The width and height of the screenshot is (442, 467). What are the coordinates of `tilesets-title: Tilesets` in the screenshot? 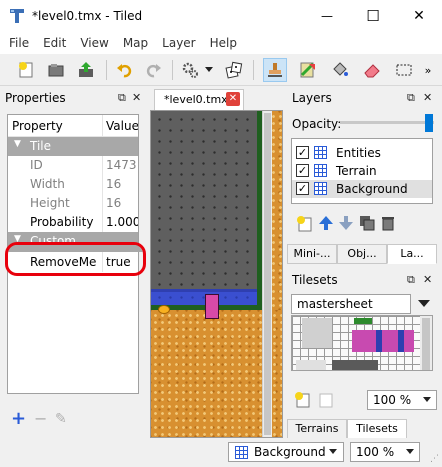 It's located at (315, 280).